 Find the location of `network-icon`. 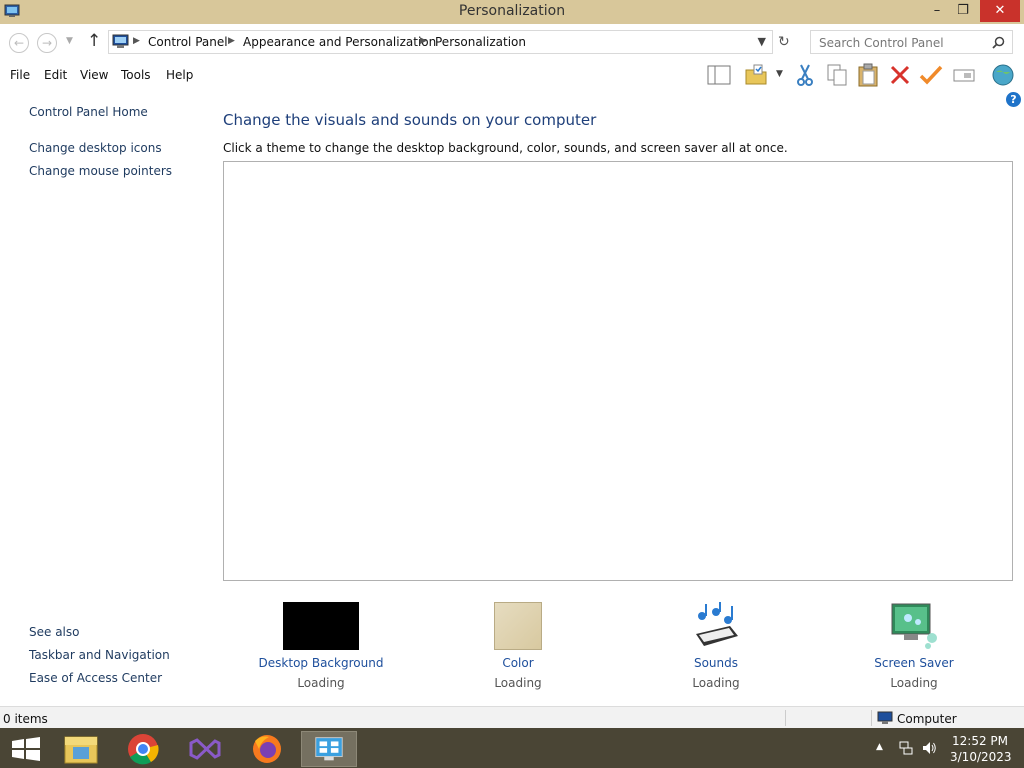

network-icon is located at coordinates (906, 748).